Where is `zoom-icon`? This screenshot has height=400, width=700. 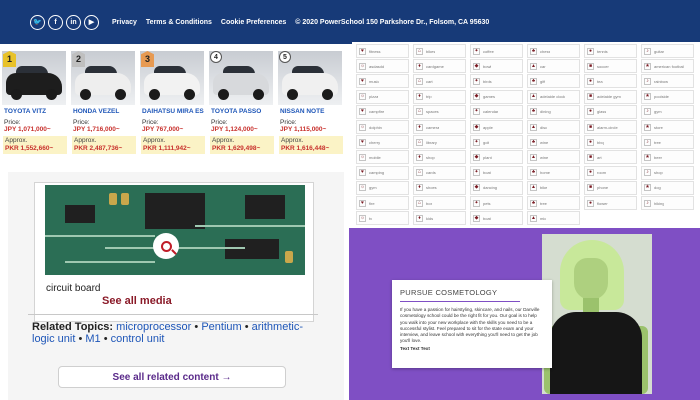 zoom-icon is located at coordinates (166, 246).